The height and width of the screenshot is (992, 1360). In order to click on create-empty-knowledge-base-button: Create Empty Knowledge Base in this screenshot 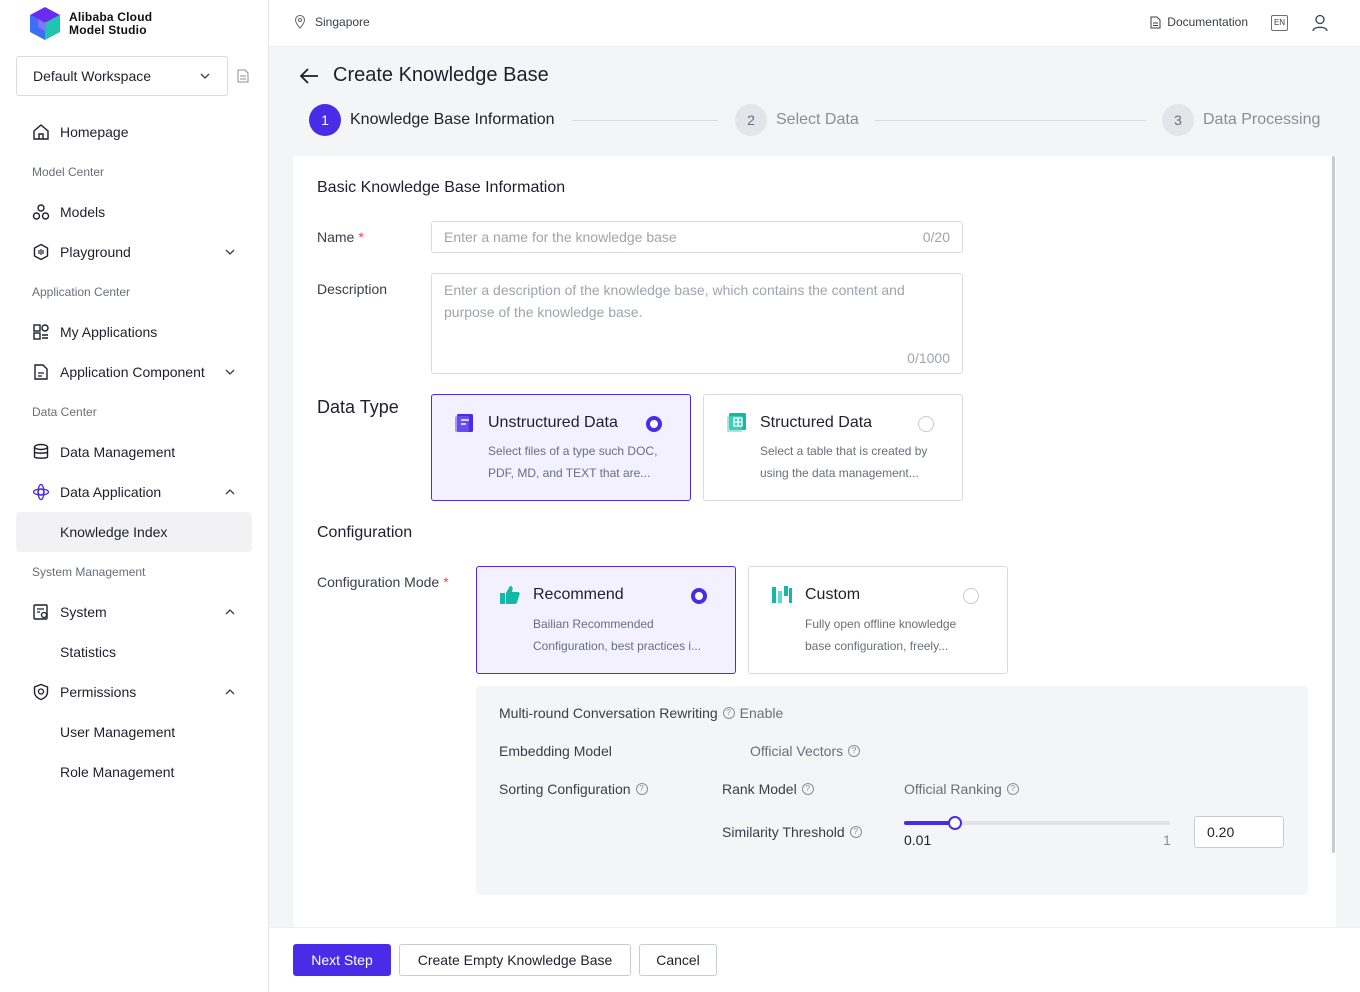, I will do `click(515, 960)`.